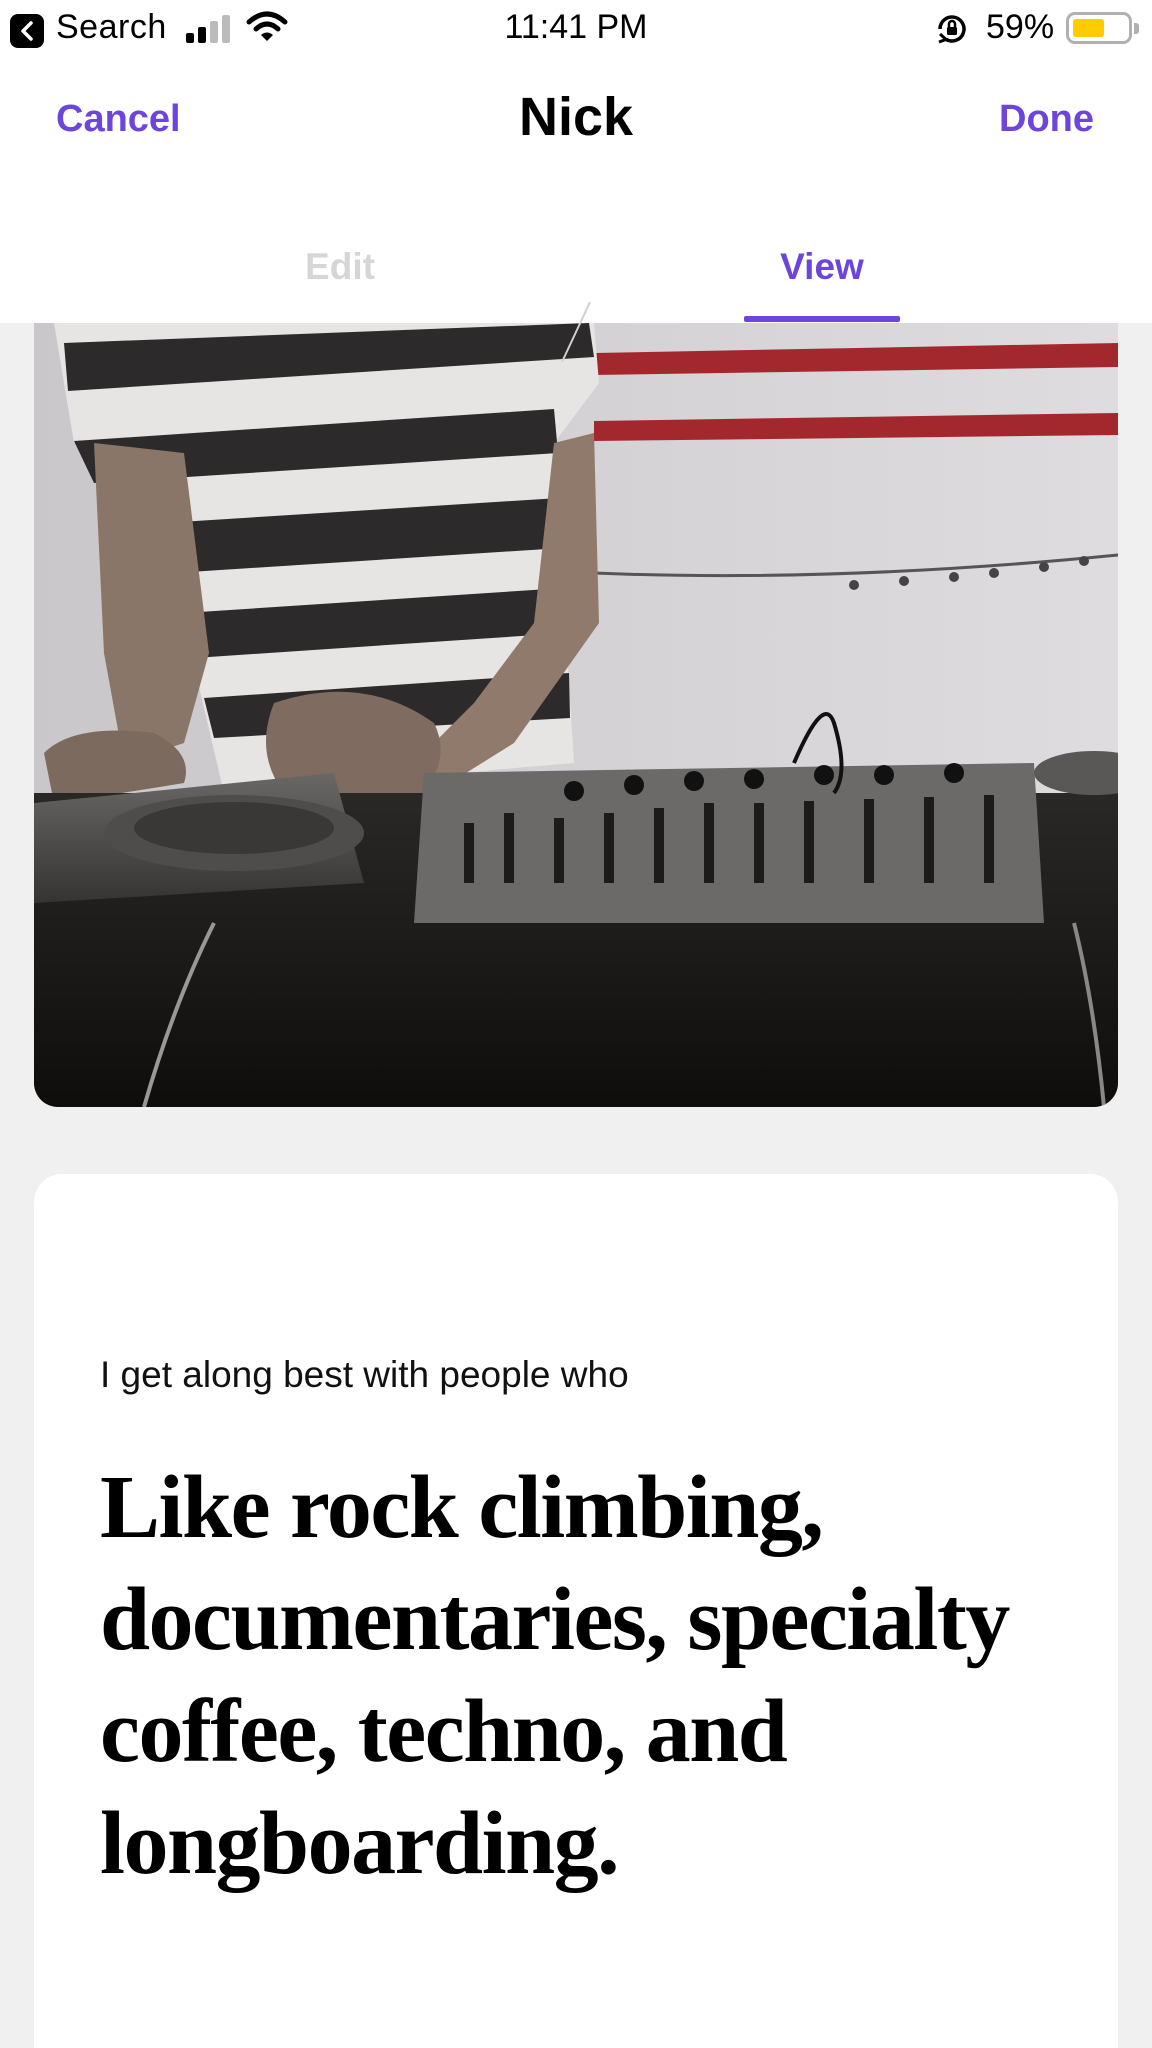 This screenshot has width=1152, height=2048. Describe the element at coordinates (822, 267) in the screenshot. I see `tab-view: View` at that location.